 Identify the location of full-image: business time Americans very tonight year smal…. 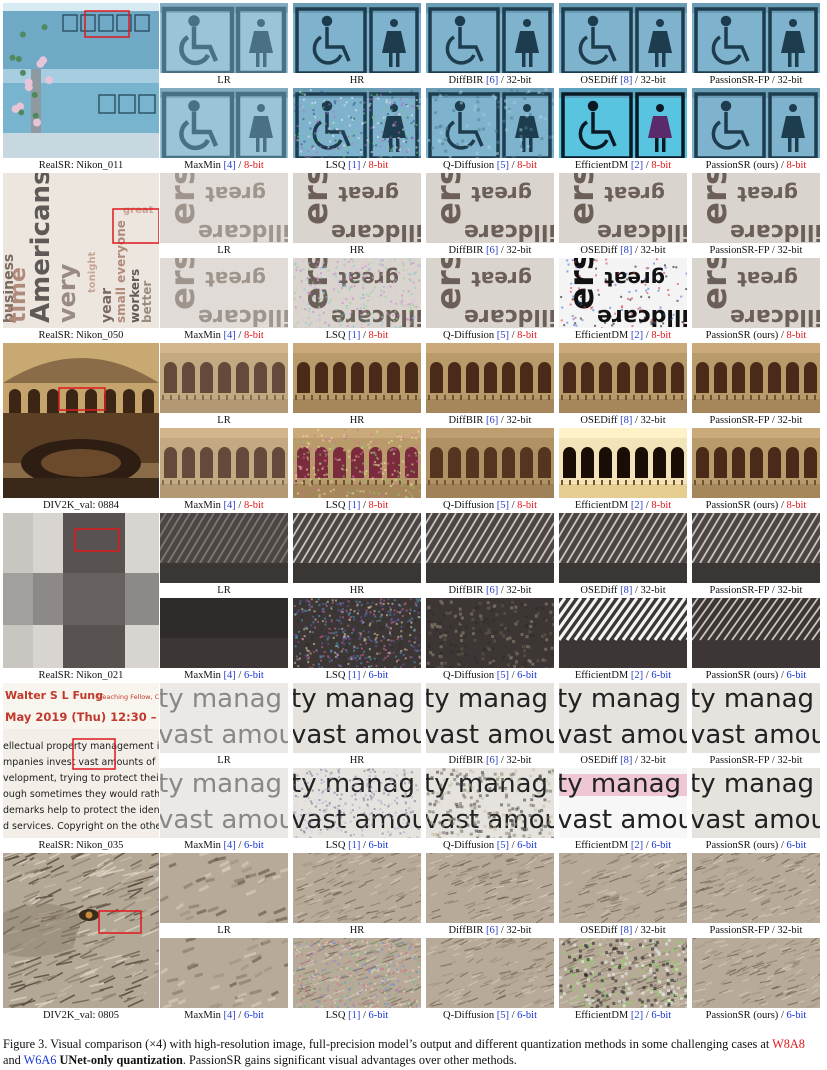
(81, 250).